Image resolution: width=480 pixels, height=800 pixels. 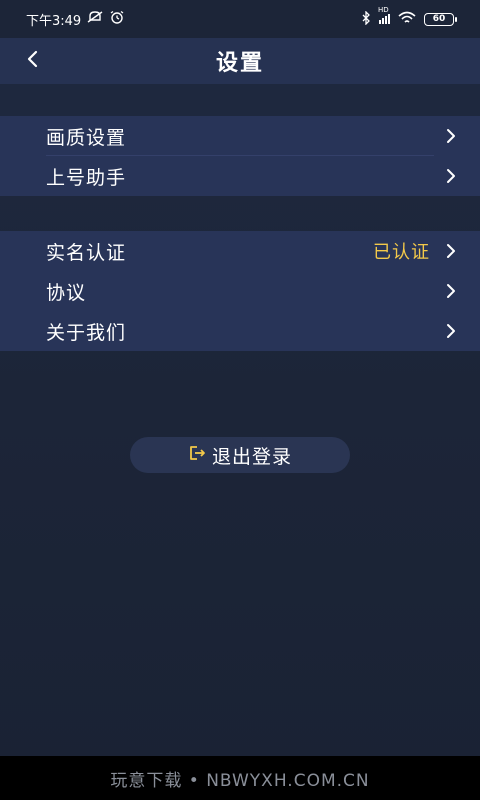 I want to click on logout-label: 退出登录, so click(x=251, y=456).